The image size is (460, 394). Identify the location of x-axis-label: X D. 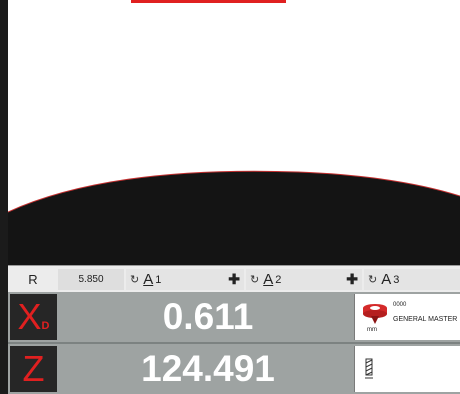
(33, 317).